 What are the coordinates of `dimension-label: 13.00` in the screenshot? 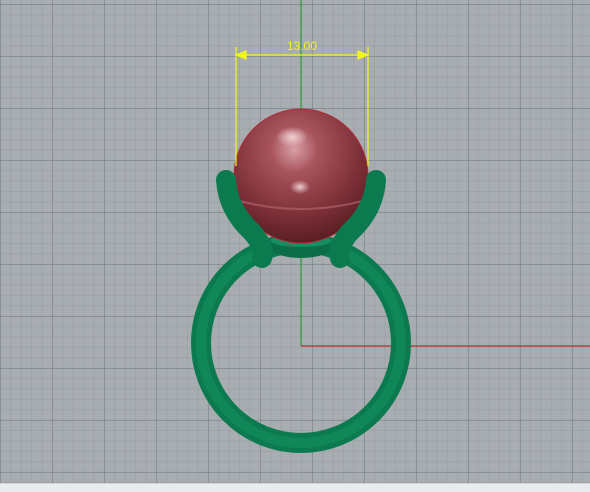 It's located at (302, 46).